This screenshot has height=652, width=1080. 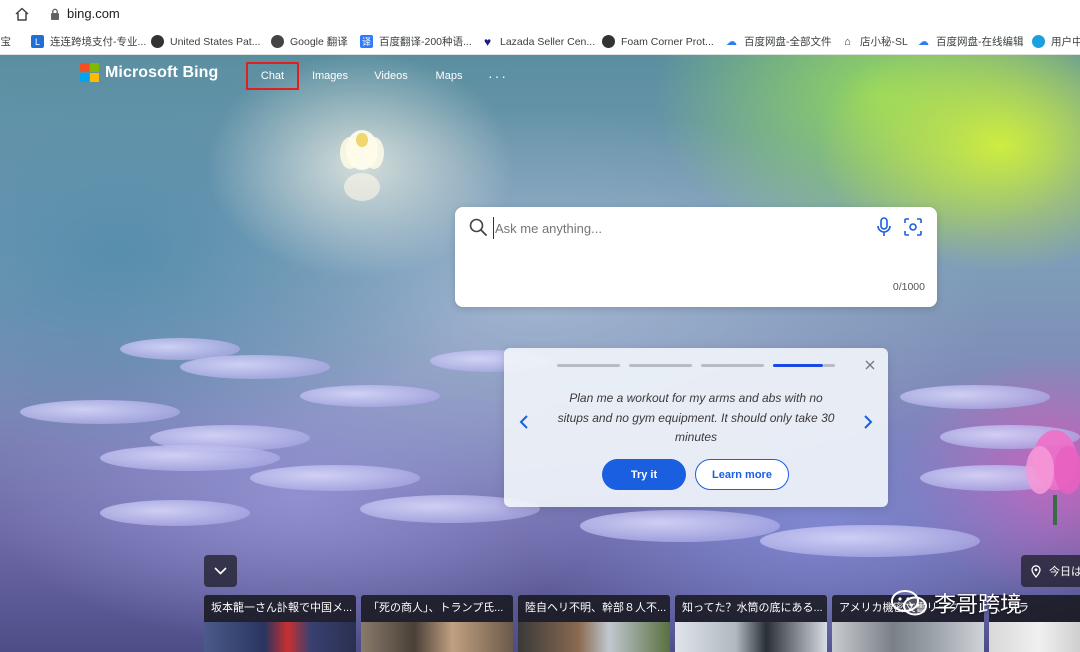 I want to click on microsoft-bing-logo: Microsoft Bing, so click(x=149, y=72).